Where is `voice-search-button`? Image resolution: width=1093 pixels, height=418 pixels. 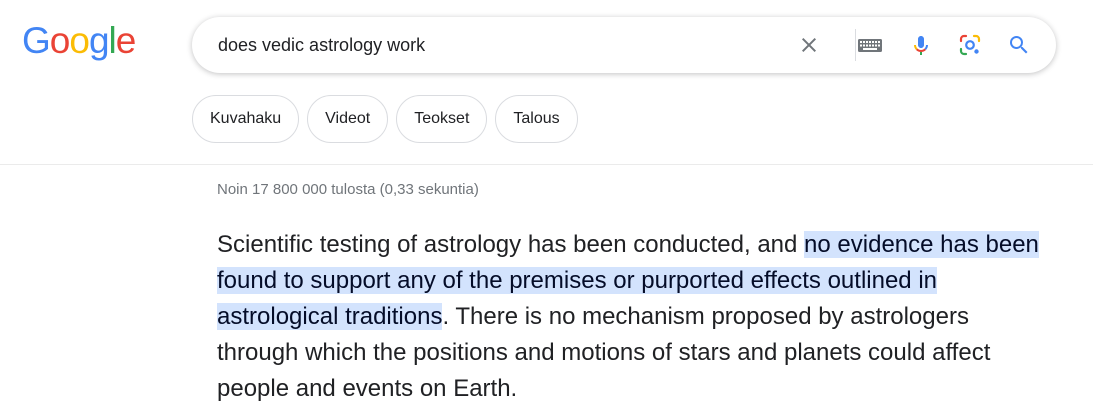 voice-search-button is located at coordinates (921, 45).